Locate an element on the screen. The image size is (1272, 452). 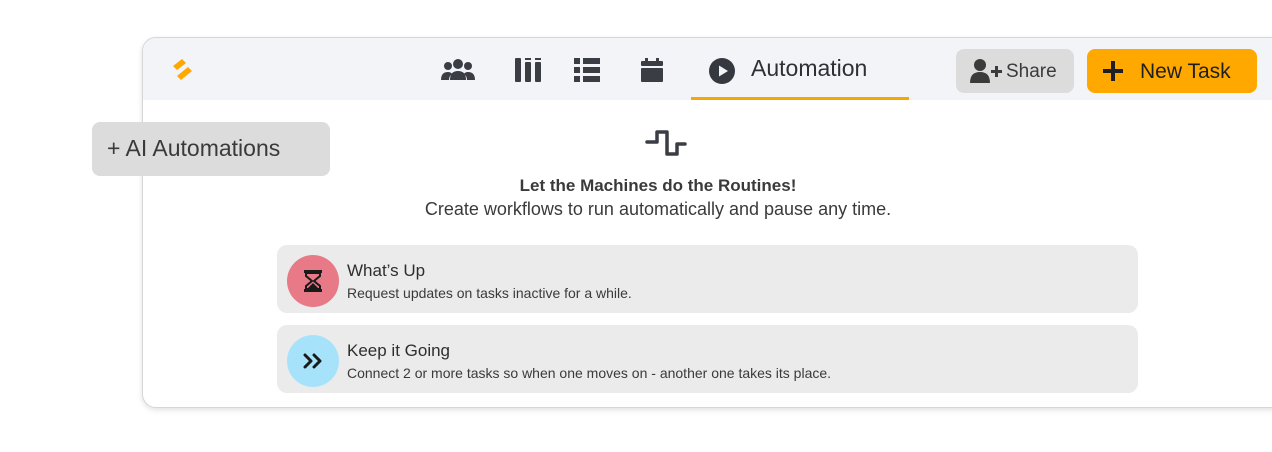
plus-icon is located at coordinates (1113, 71).